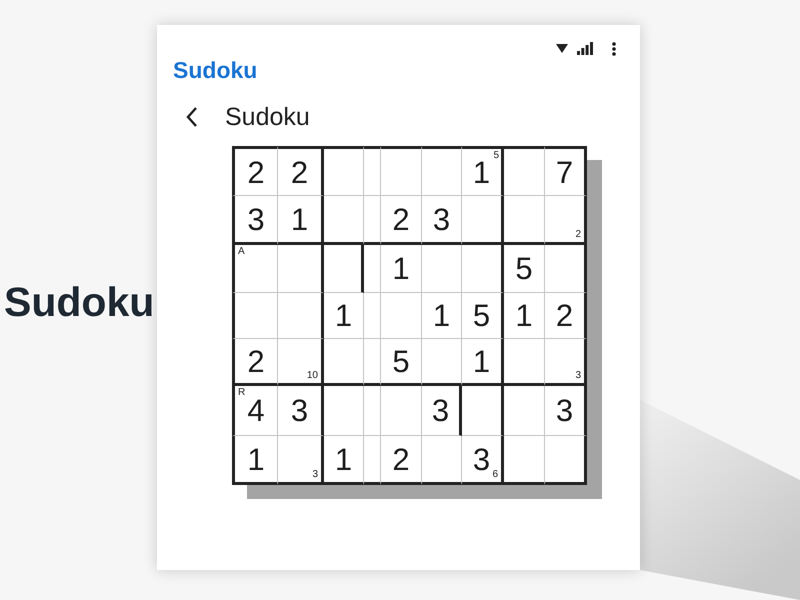 The width and height of the screenshot is (800, 600). Describe the element at coordinates (562, 48) in the screenshot. I see `wifi-icon` at that location.